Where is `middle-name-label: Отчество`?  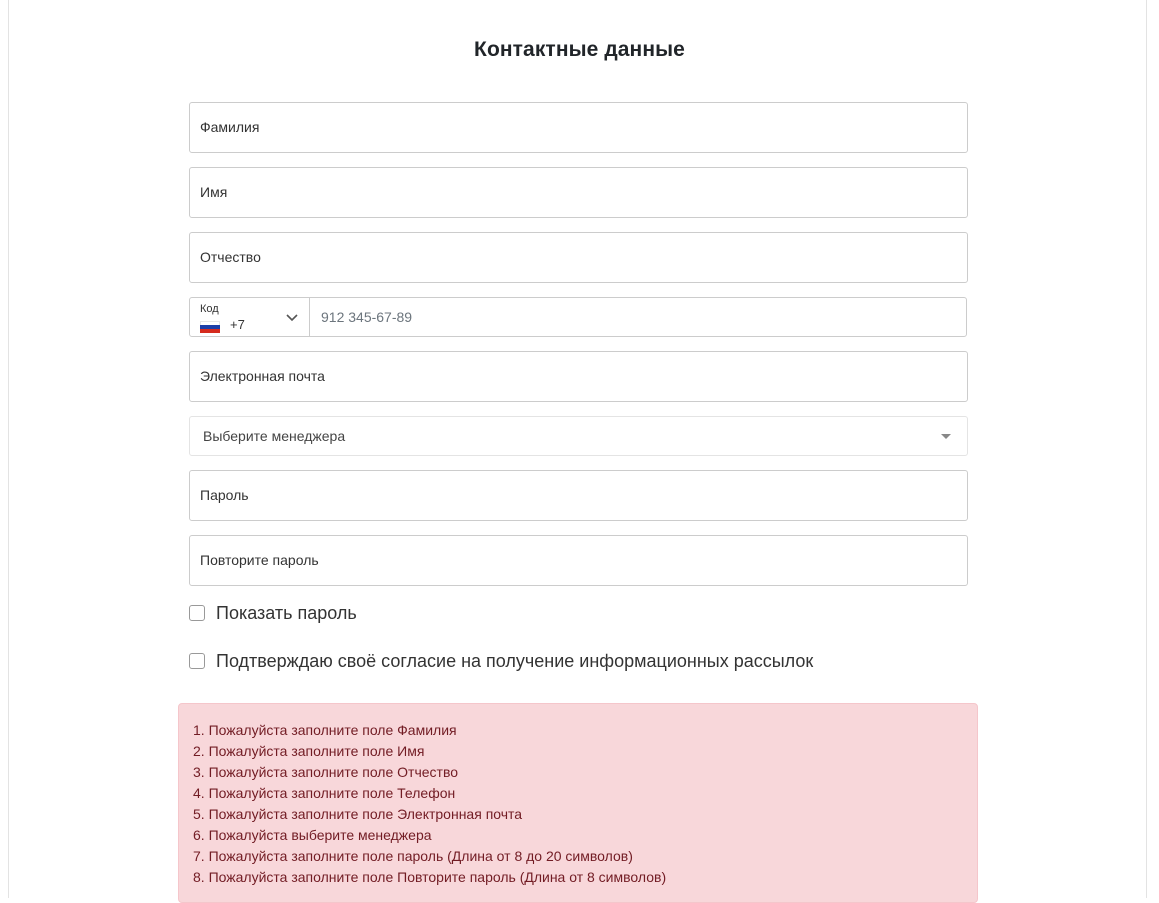
middle-name-label: Отчество is located at coordinates (230, 257).